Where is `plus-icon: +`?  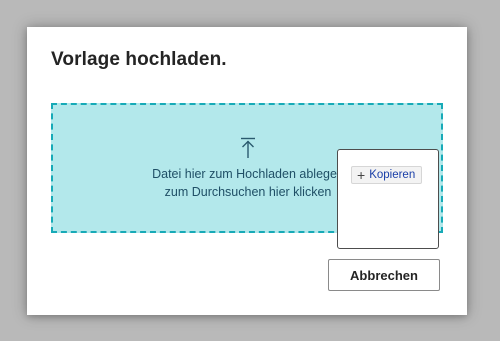 plus-icon: + is located at coordinates (361, 175).